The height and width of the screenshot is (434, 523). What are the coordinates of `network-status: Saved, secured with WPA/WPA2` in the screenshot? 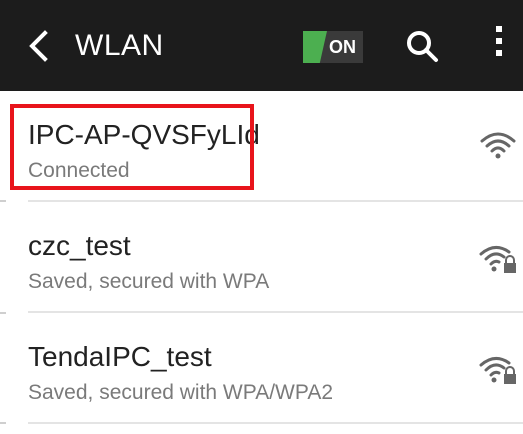 It's located at (181, 392).